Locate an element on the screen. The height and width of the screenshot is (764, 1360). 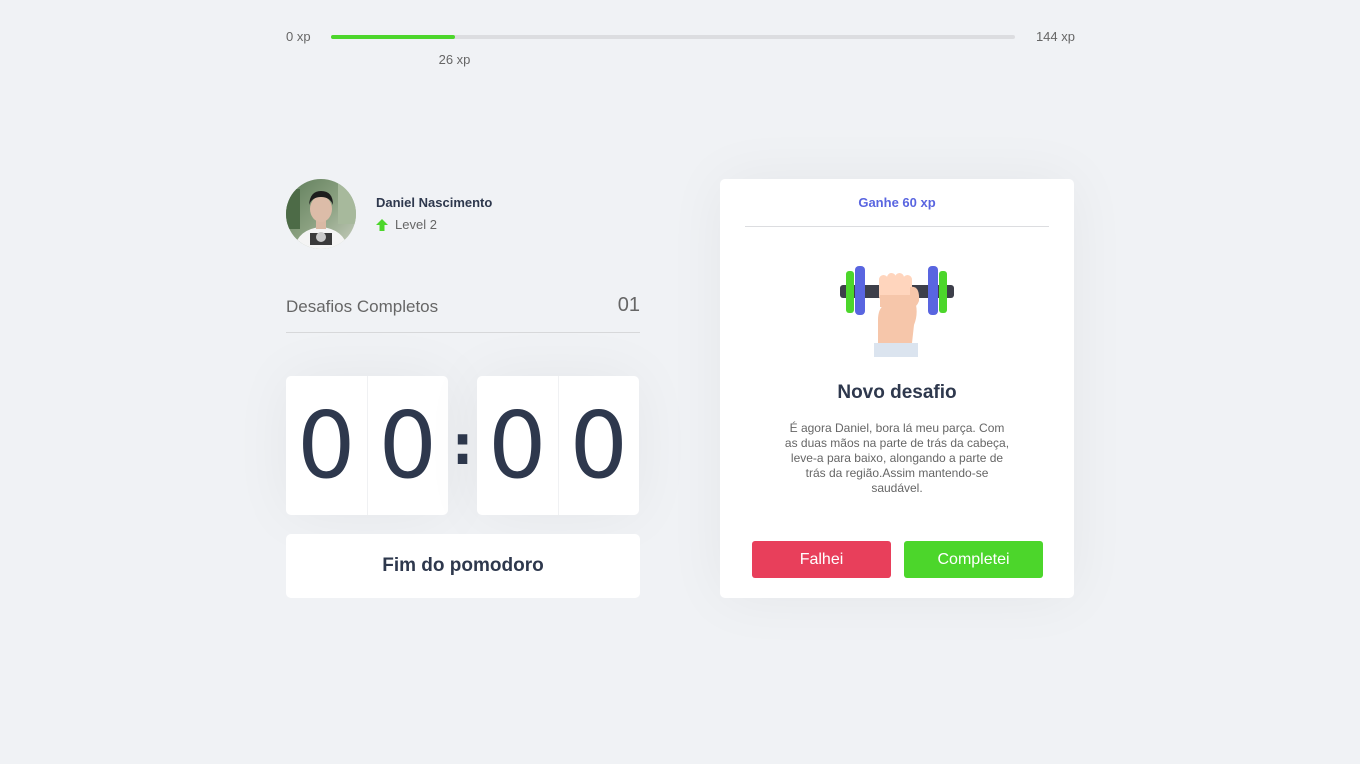
countdown-minutes: 0 0 is located at coordinates (367, 445).